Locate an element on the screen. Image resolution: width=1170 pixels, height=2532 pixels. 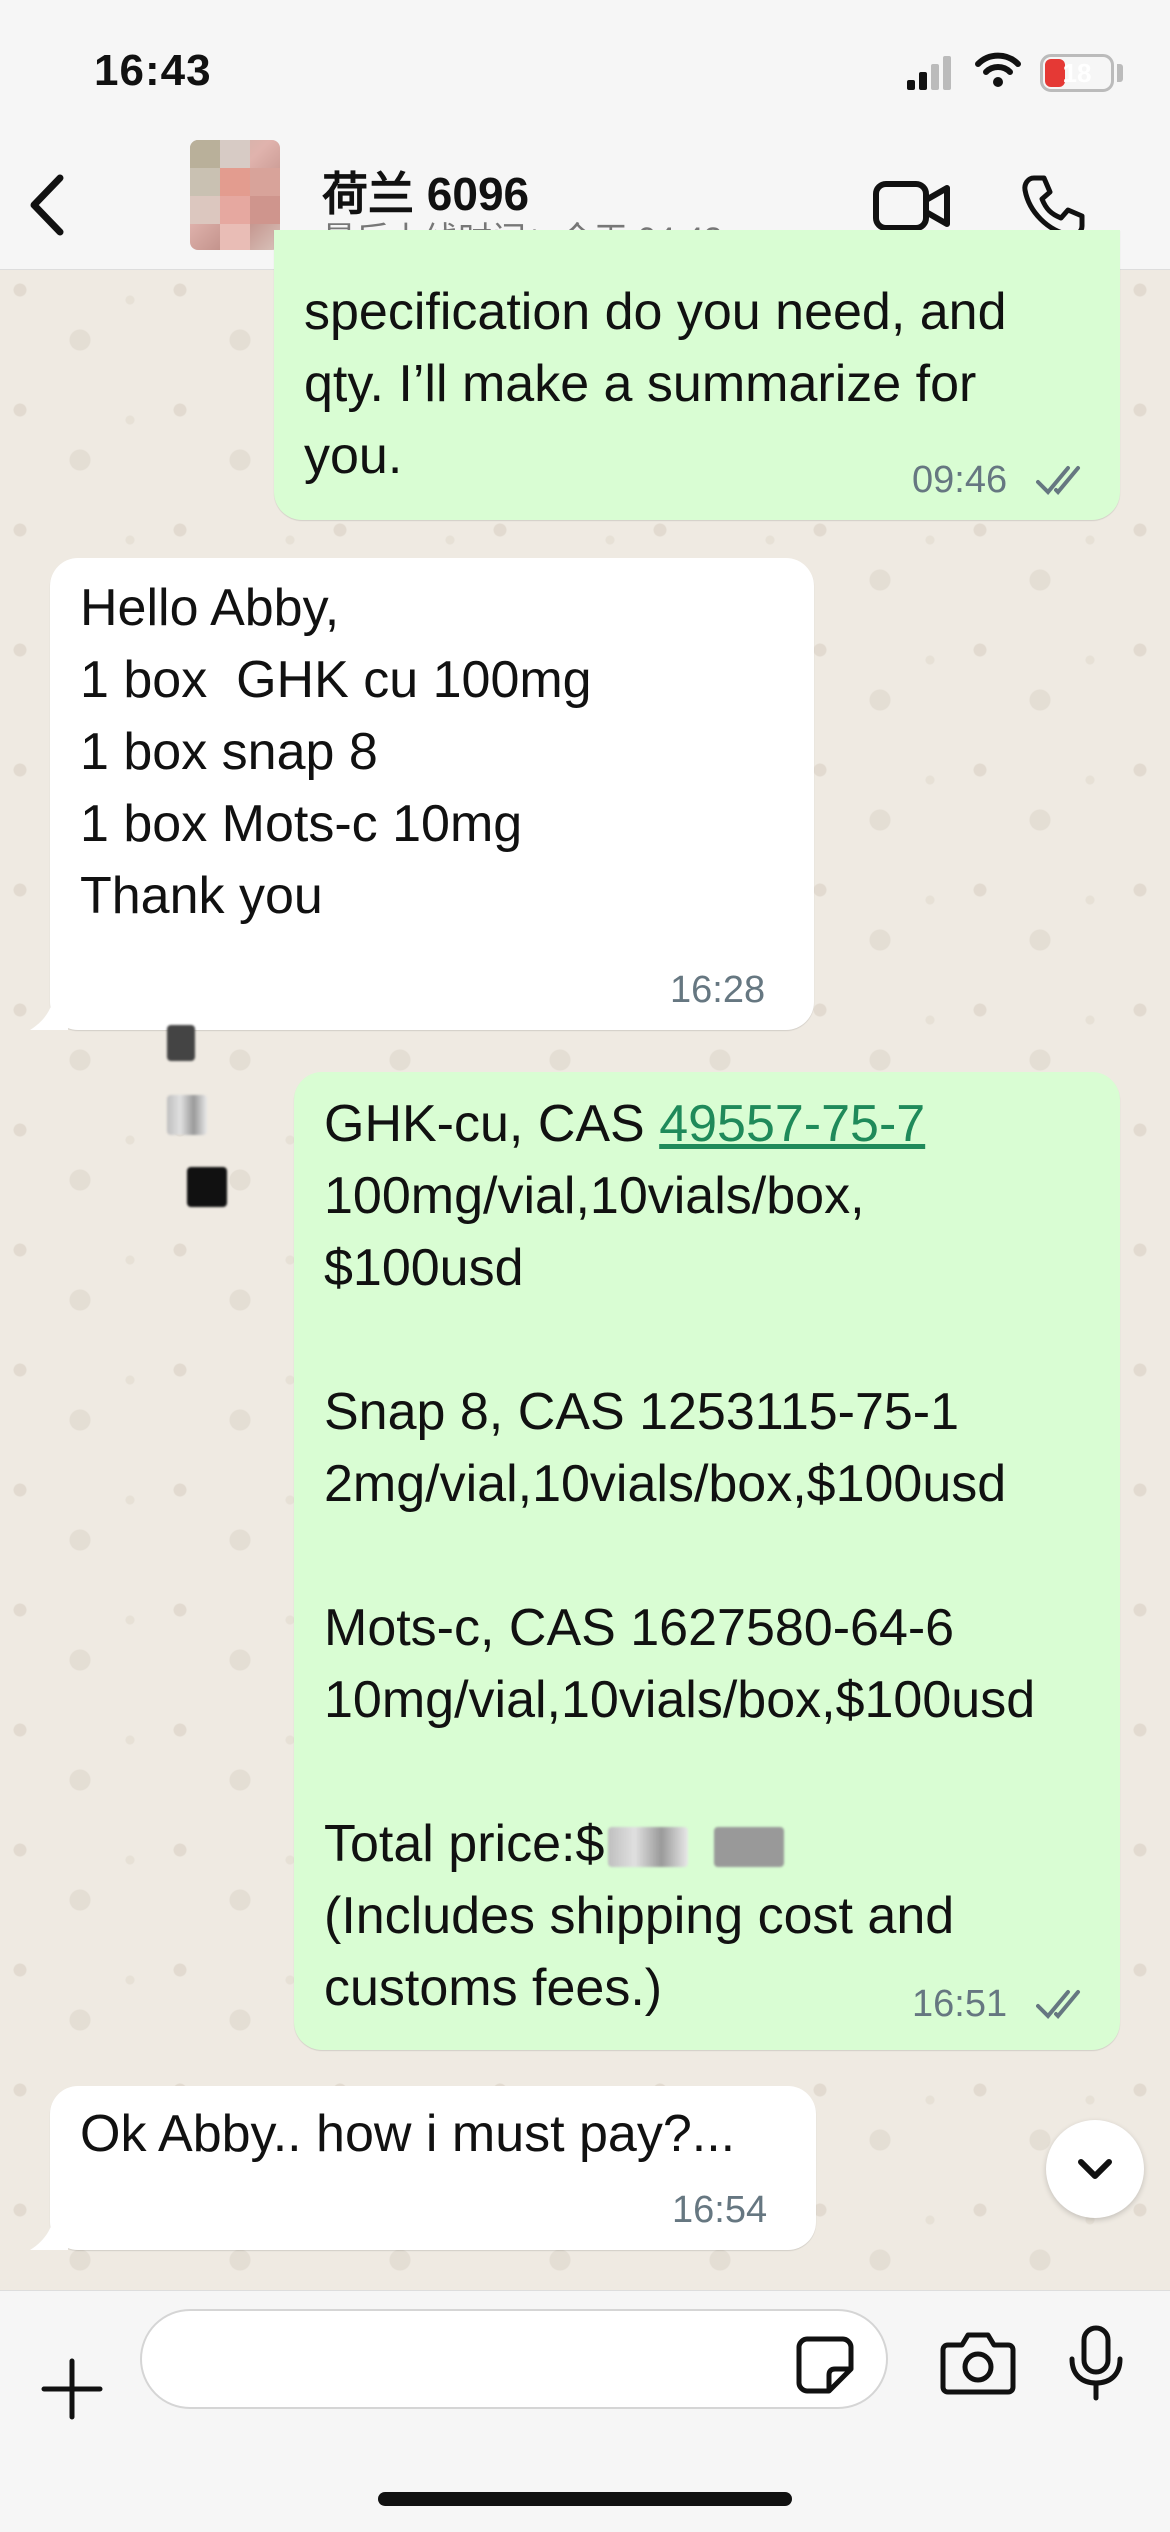
home-indicator is located at coordinates (585, 2499).